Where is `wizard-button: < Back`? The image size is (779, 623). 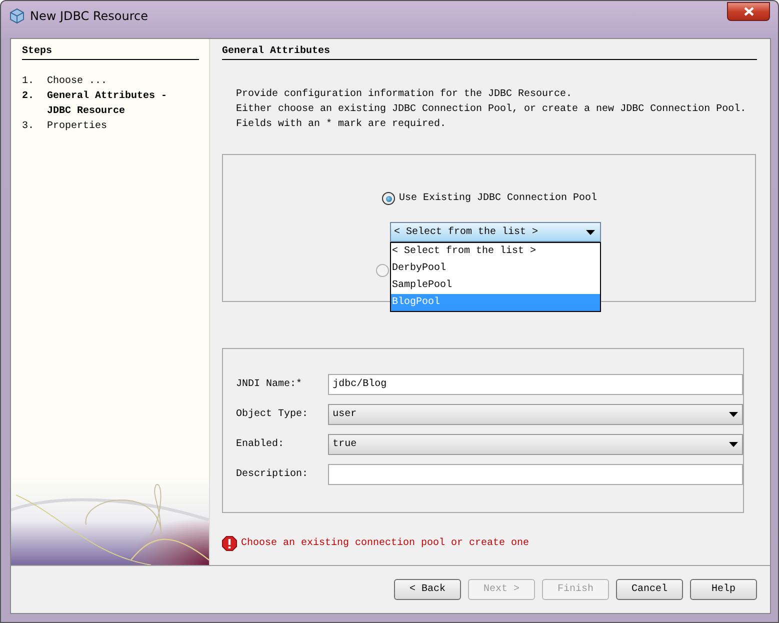 wizard-button: < Back is located at coordinates (427, 589).